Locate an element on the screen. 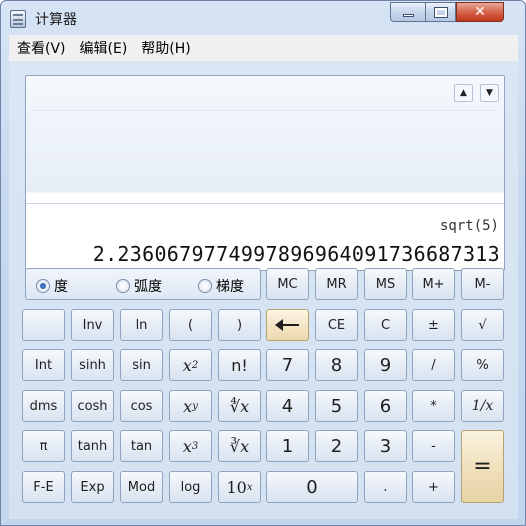 The image size is (526, 526). multiply-button: * is located at coordinates (433, 406).